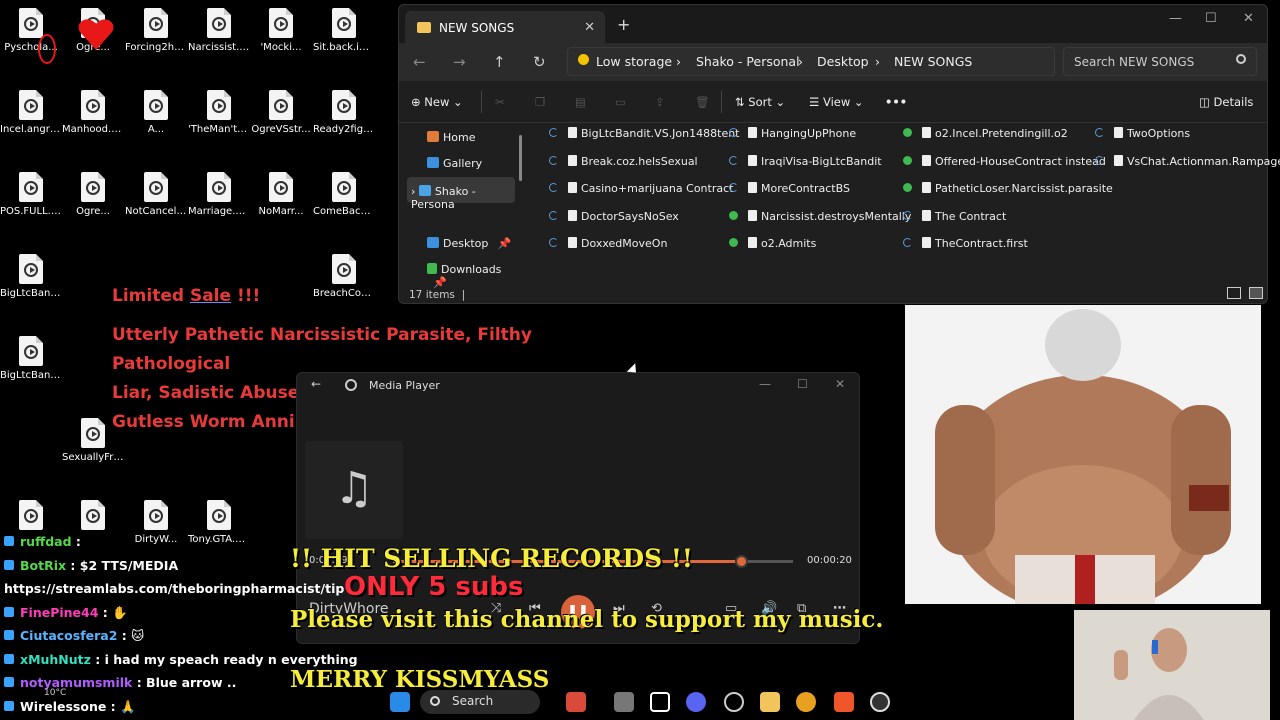 The height and width of the screenshot is (720, 1280). What do you see at coordinates (1142, 133) in the screenshot?
I see `file-item: TwoOptions` at bounding box center [1142, 133].